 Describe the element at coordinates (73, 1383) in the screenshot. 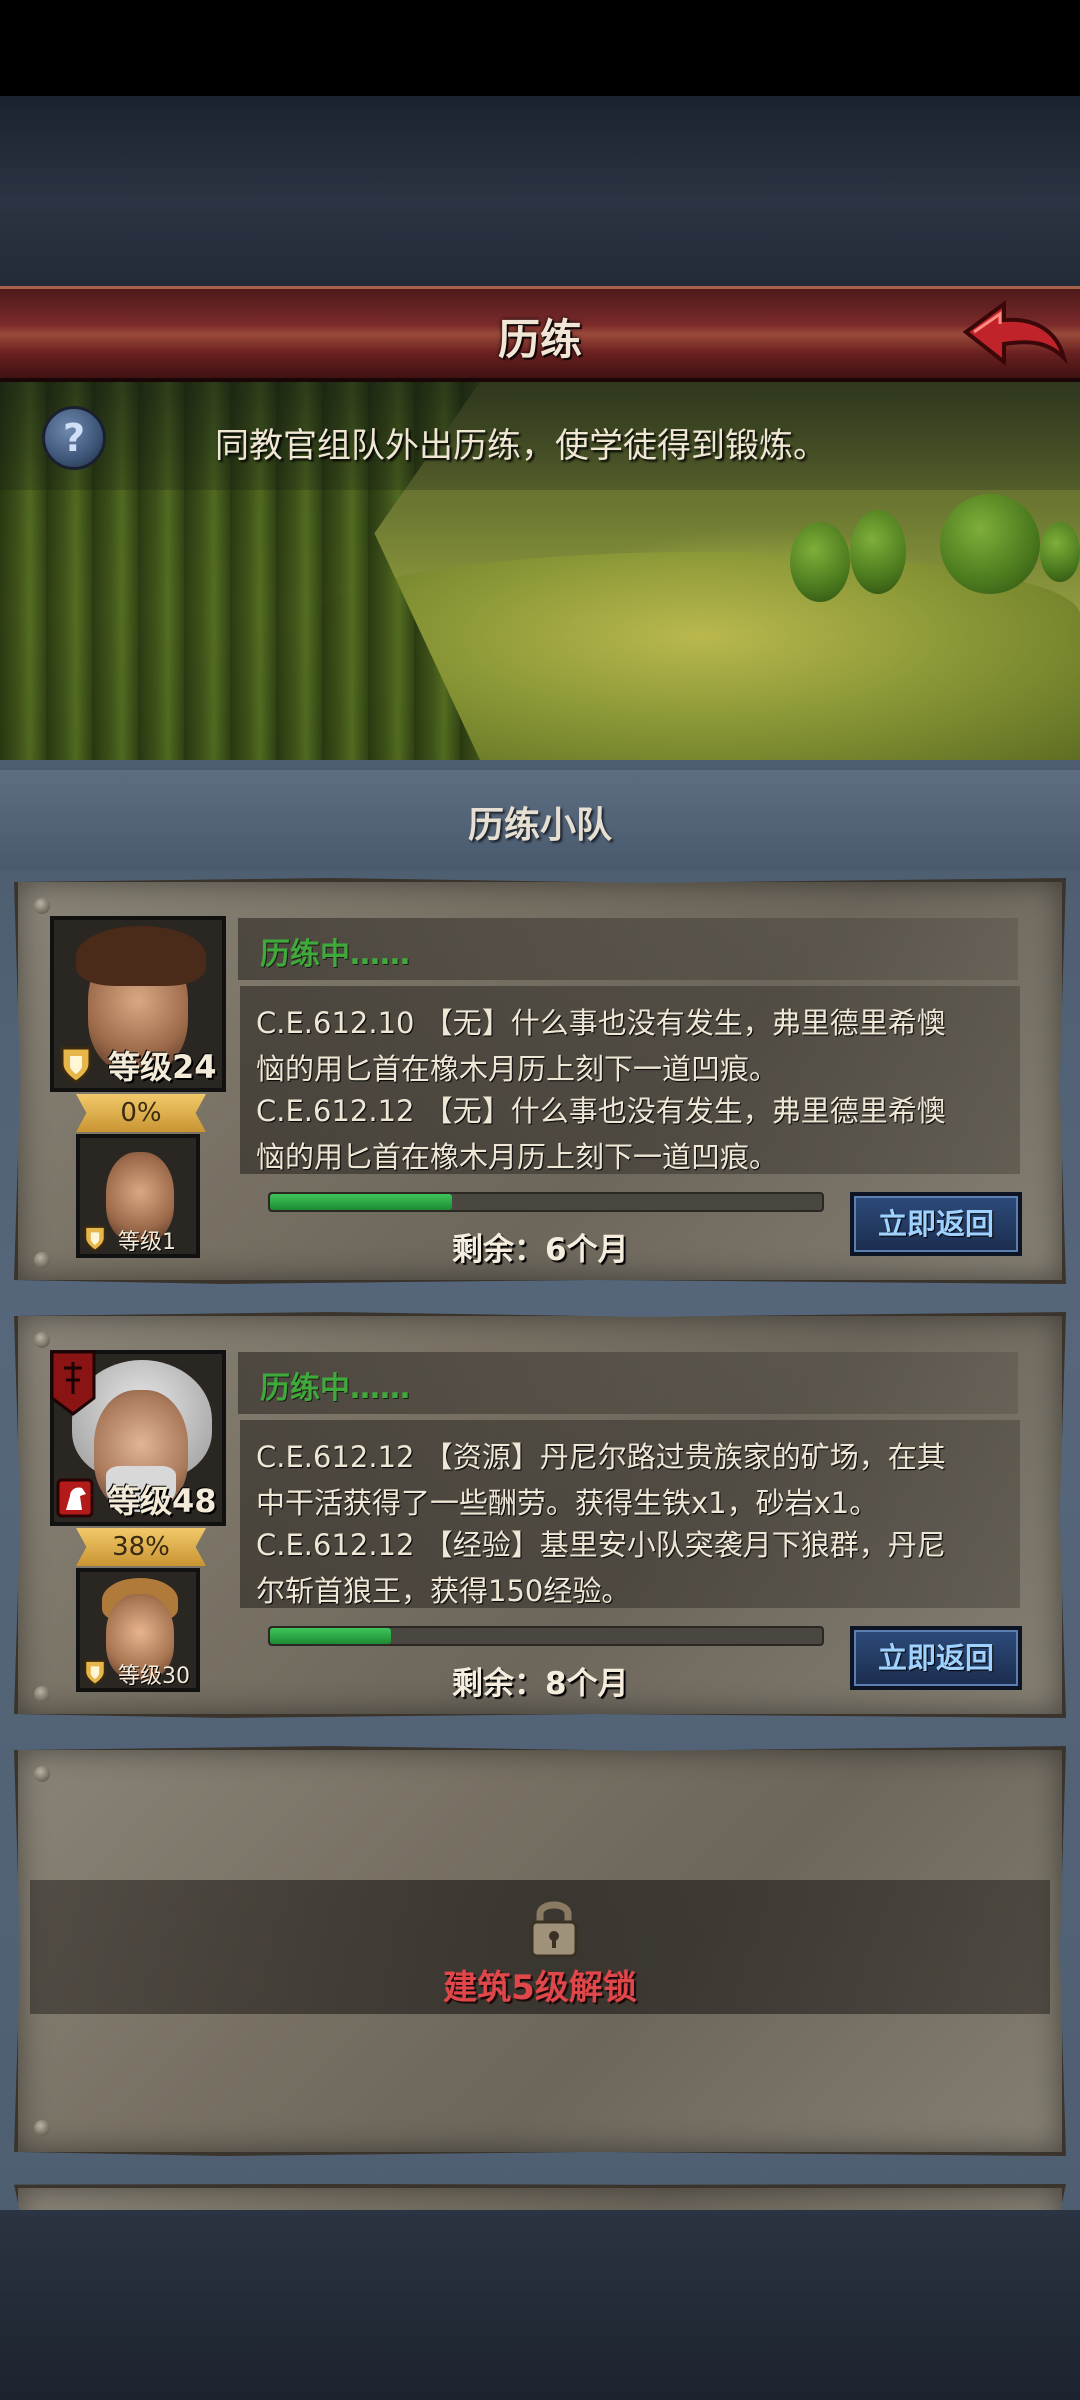

I see `banner-flag-icon` at that location.